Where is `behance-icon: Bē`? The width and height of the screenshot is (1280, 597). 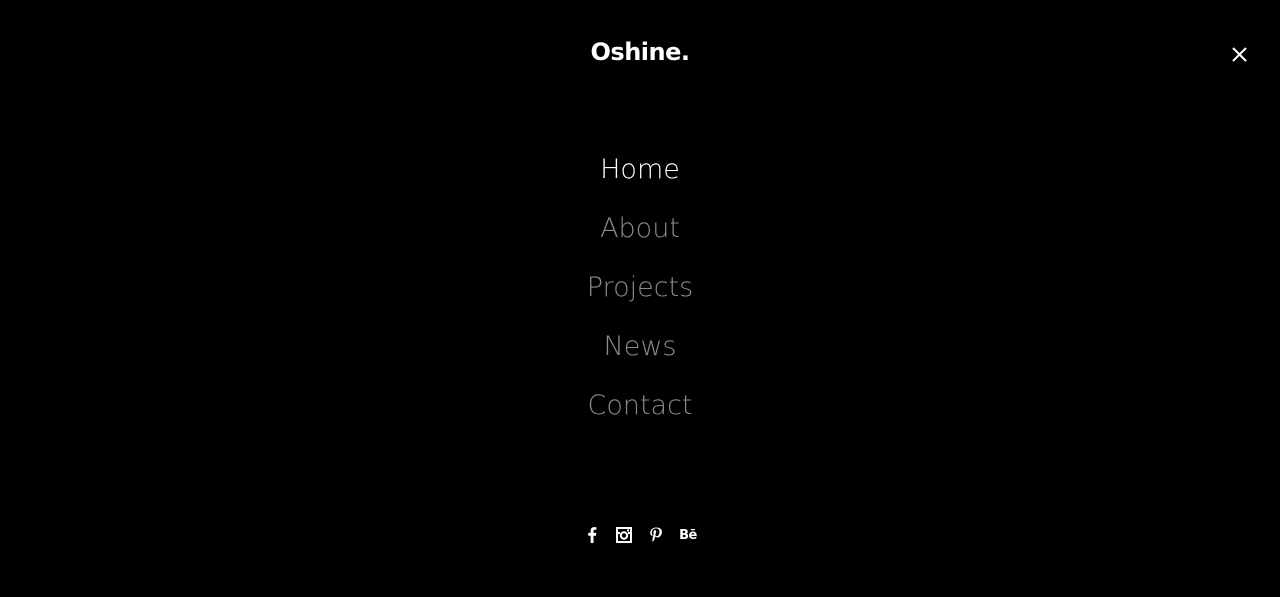
behance-icon: Bē is located at coordinates (688, 535).